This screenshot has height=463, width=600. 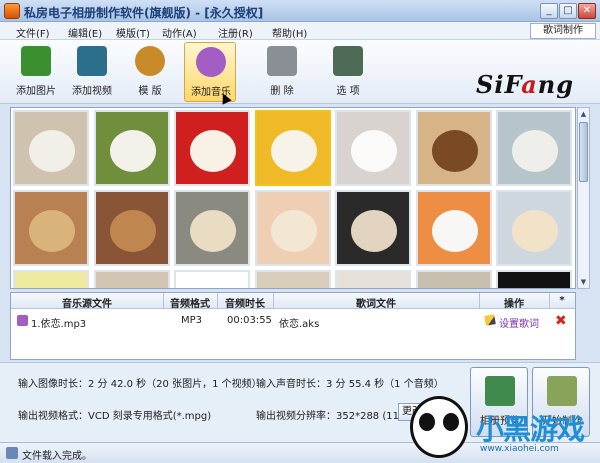 I want to click on trash-icon, so click(x=282, y=61).